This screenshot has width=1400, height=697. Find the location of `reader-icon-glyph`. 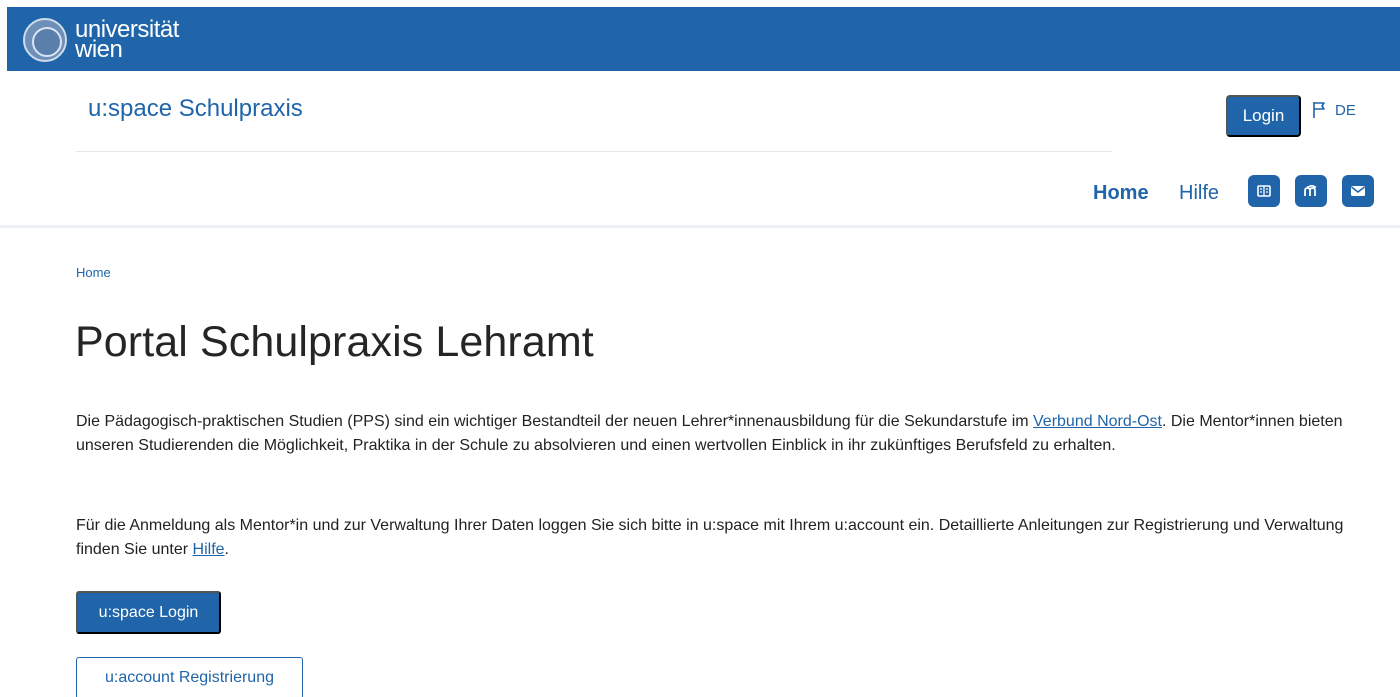

reader-icon-glyph is located at coordinates (1264, 191).